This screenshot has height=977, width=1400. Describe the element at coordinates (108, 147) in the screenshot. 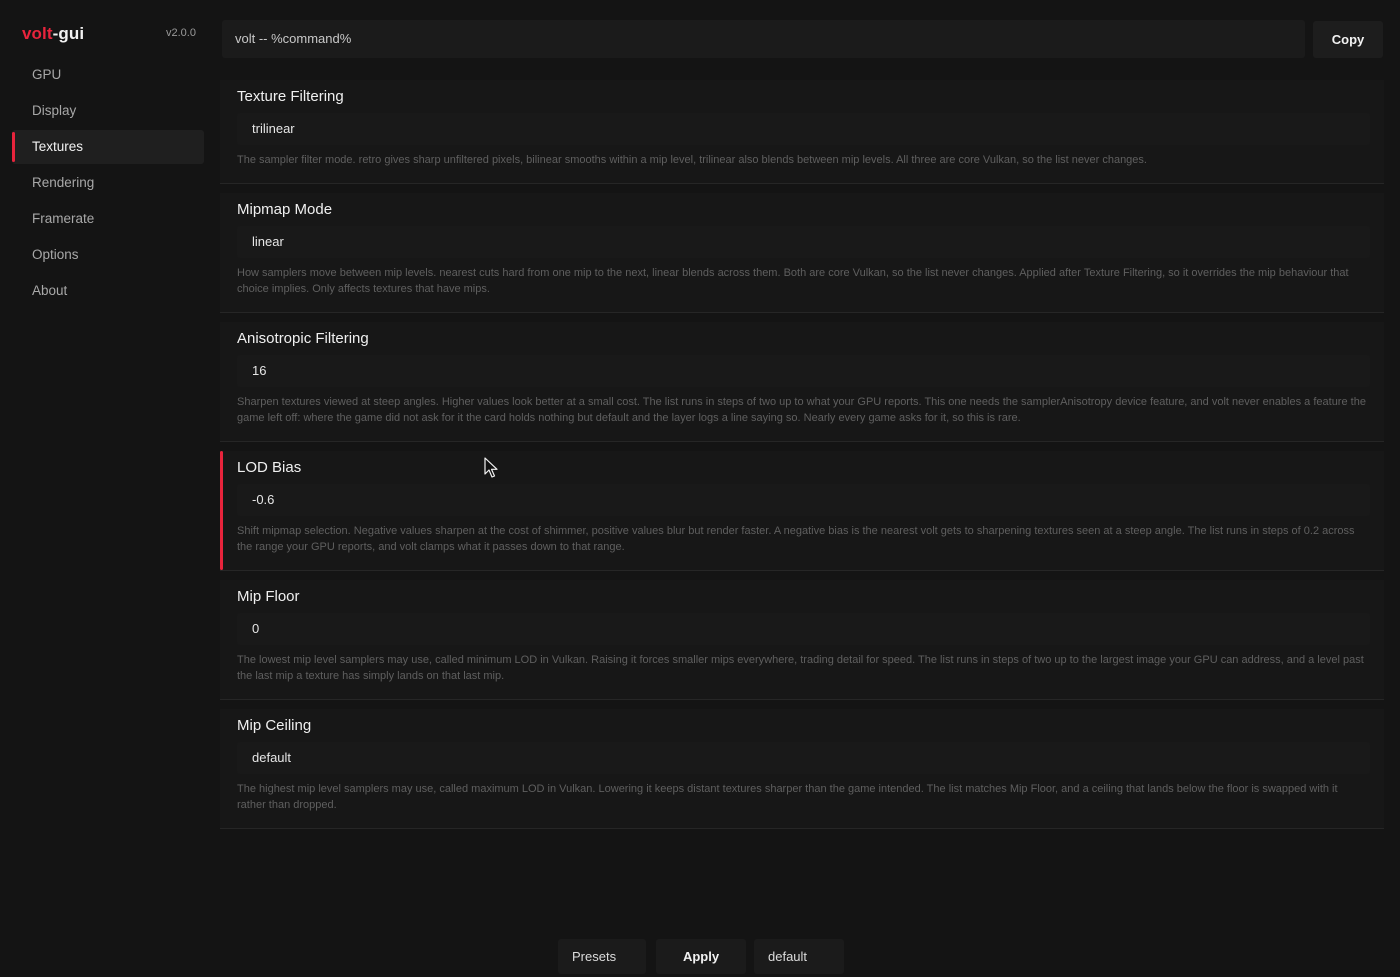

I see `sidebar-item-textures: Textures` at that location.